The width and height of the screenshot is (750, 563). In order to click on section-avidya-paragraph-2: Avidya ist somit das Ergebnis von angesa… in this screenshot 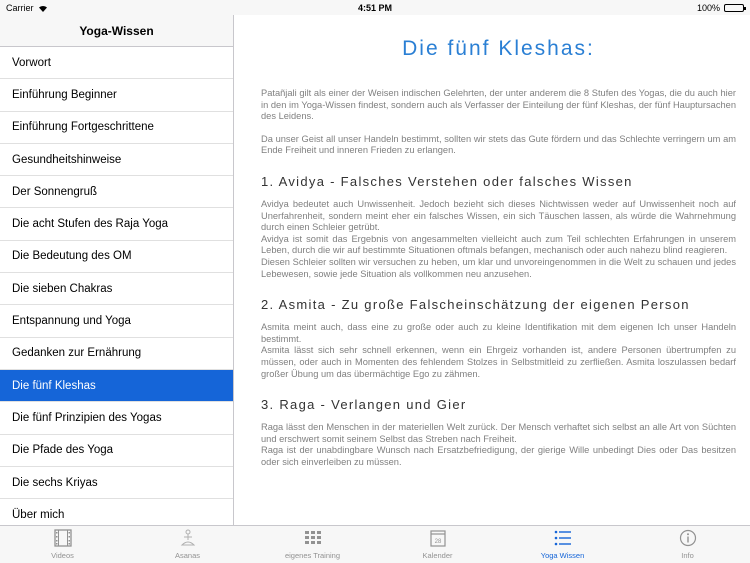, I will do `click(498, 244)`.